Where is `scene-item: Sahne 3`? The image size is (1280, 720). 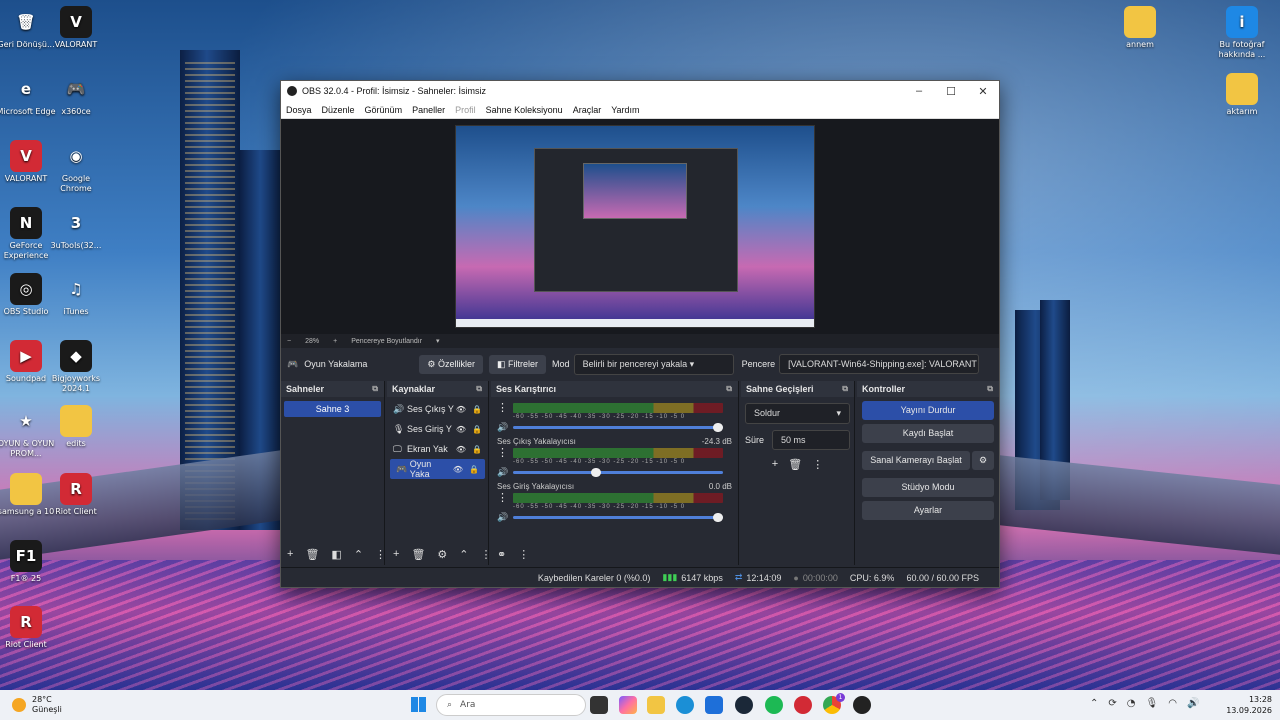
scene-item: Sahne 3 is located at coordinates (332, 409).